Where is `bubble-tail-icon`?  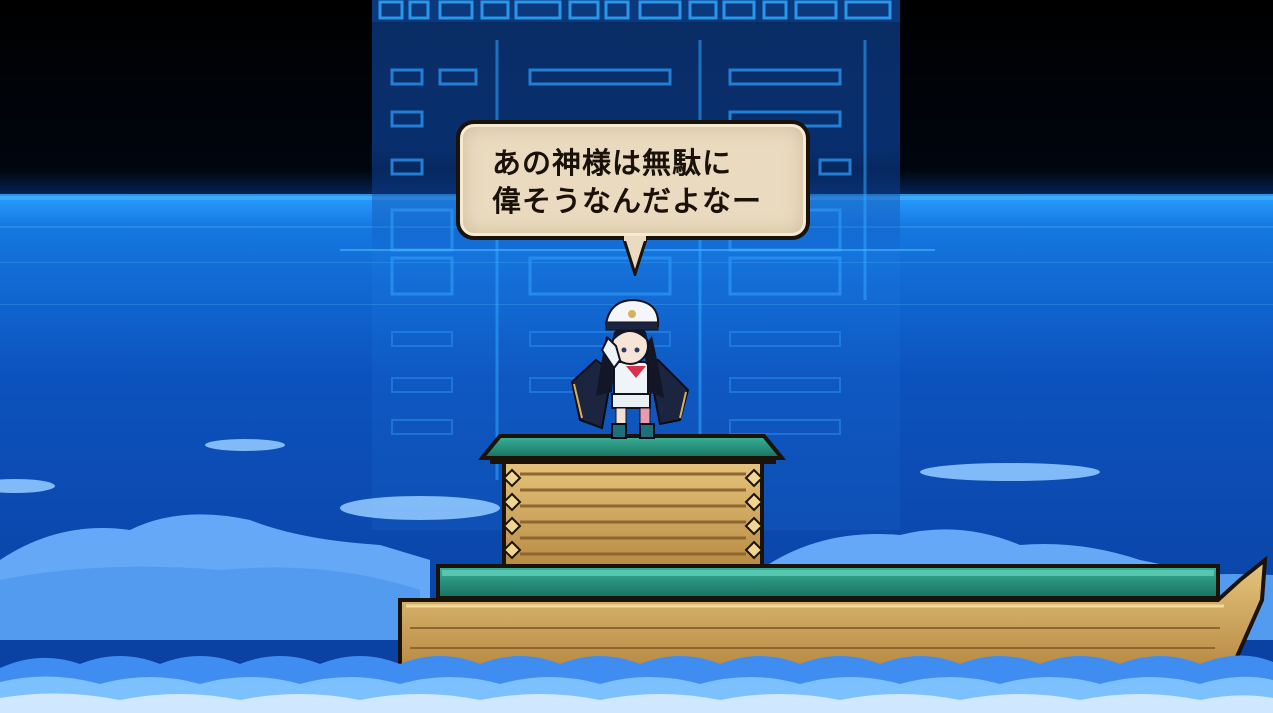 bubble-tail-icon is located at coordinates (635, 256).